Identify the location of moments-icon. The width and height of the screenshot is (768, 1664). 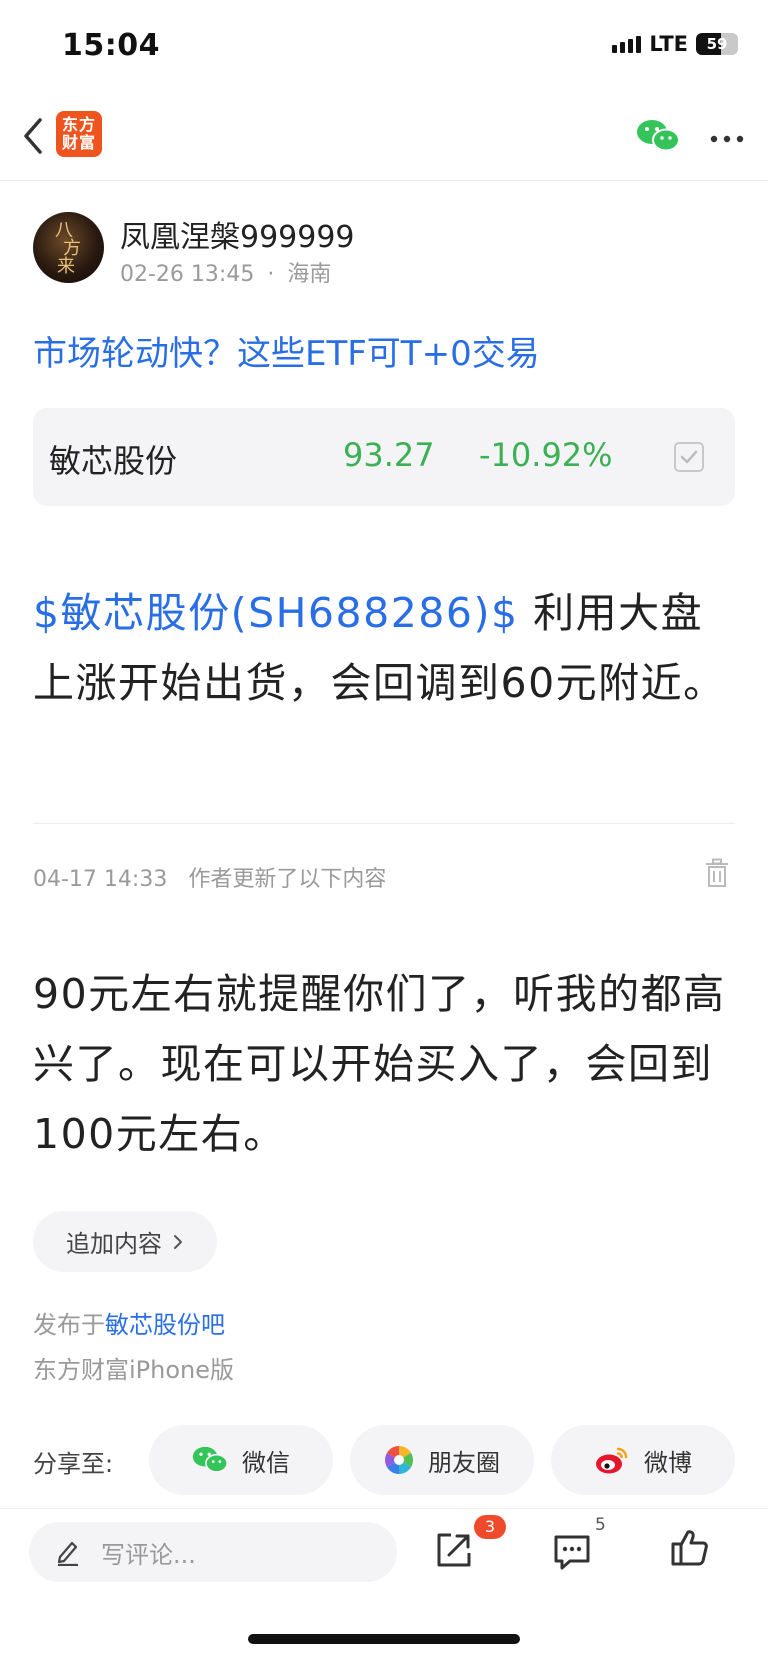
(399, 1460).